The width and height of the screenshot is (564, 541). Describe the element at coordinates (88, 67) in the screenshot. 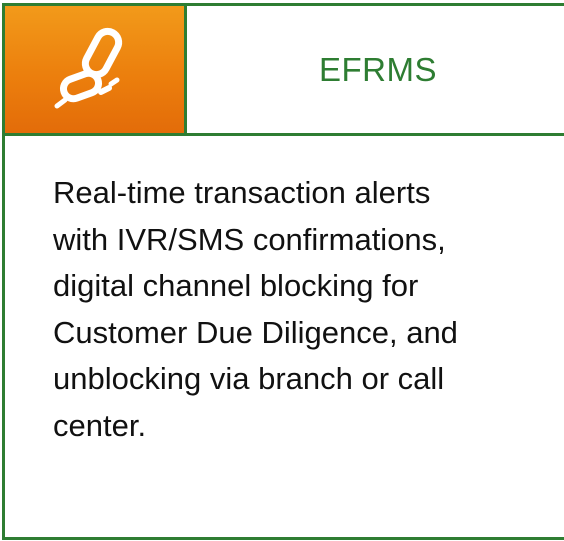

I see `chain-link-icon` at that location.